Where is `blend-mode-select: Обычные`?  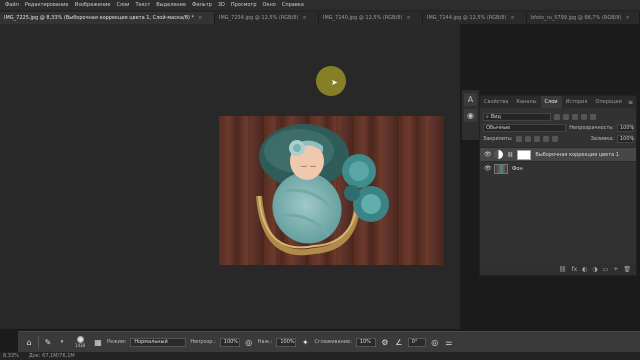
blend-mode-select: Обычные is located at coordinates (525, 127).